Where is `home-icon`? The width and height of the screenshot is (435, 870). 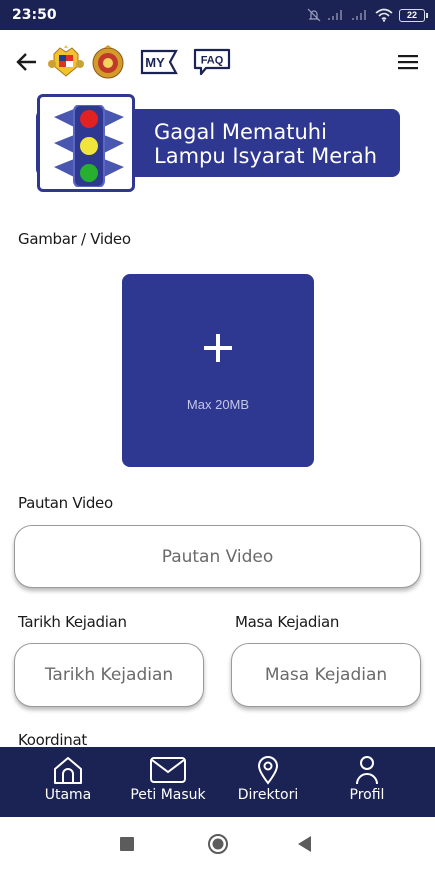
home-icon is located at coordinates (68, 770).